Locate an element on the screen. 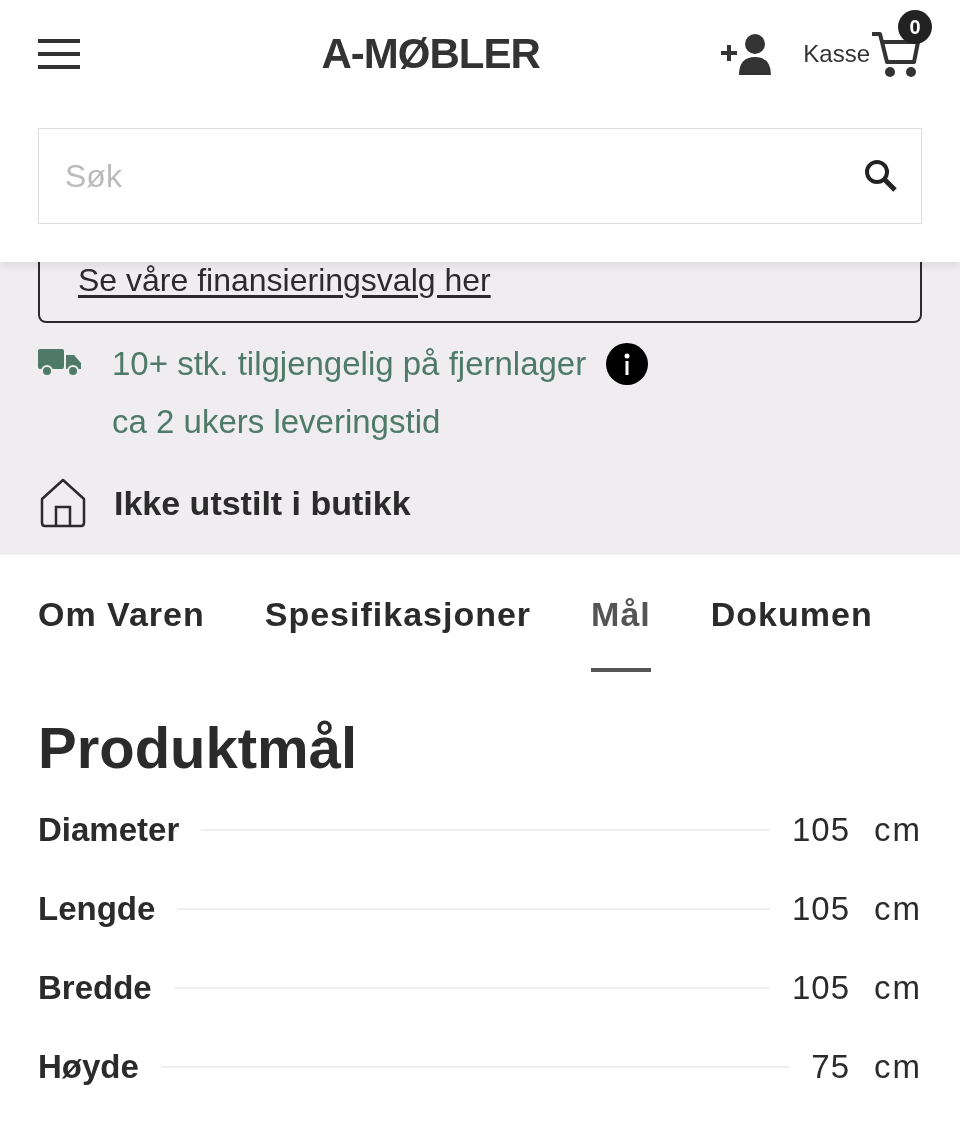 The height and width of the screenshot is (1141, 960). dimension-name: Høyde is located at coordinates (88, 1066).